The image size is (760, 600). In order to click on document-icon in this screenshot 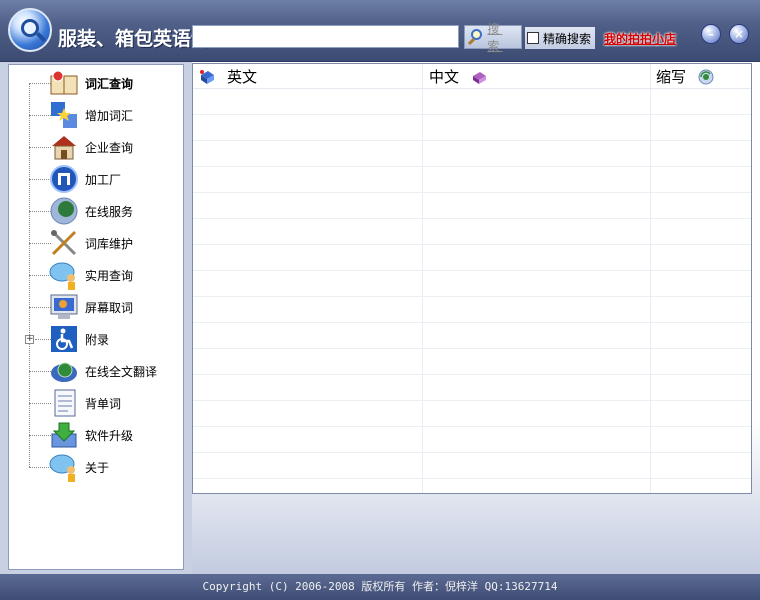, I will do `click(64, 403)`.